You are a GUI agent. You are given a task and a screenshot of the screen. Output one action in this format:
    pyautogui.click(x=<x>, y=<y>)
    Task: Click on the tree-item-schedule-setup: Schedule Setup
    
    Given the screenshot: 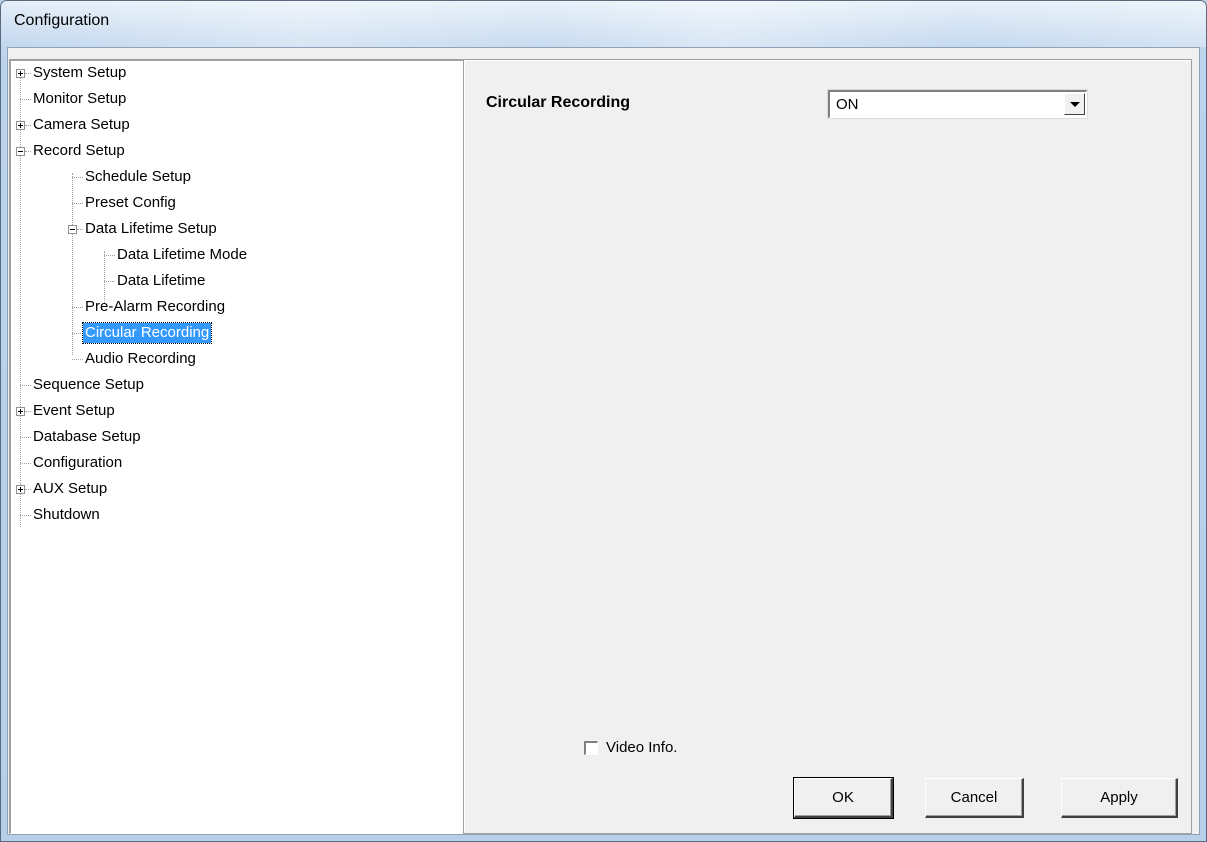 What is the action you would take?
    pyautogui.click(x=138, y=177)
    